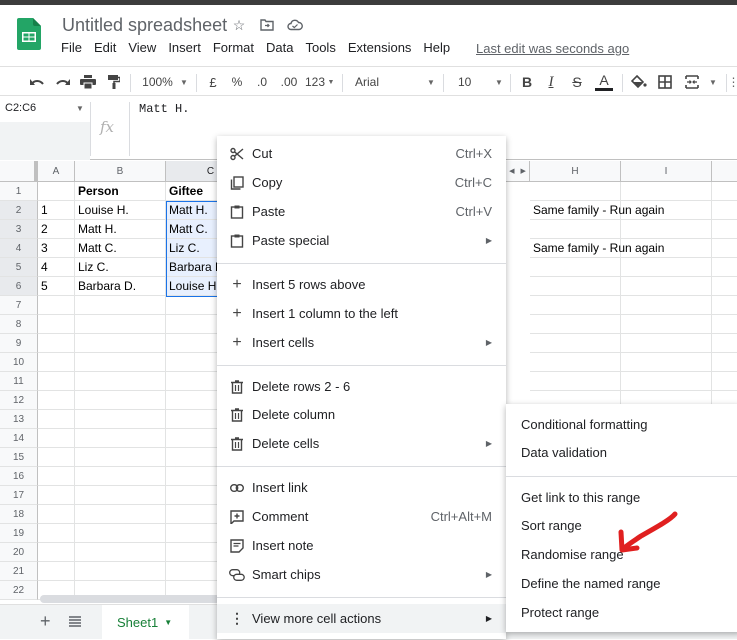 This screenshot has height=640, width=737. I want to click on print-icon, so click(88, 82).